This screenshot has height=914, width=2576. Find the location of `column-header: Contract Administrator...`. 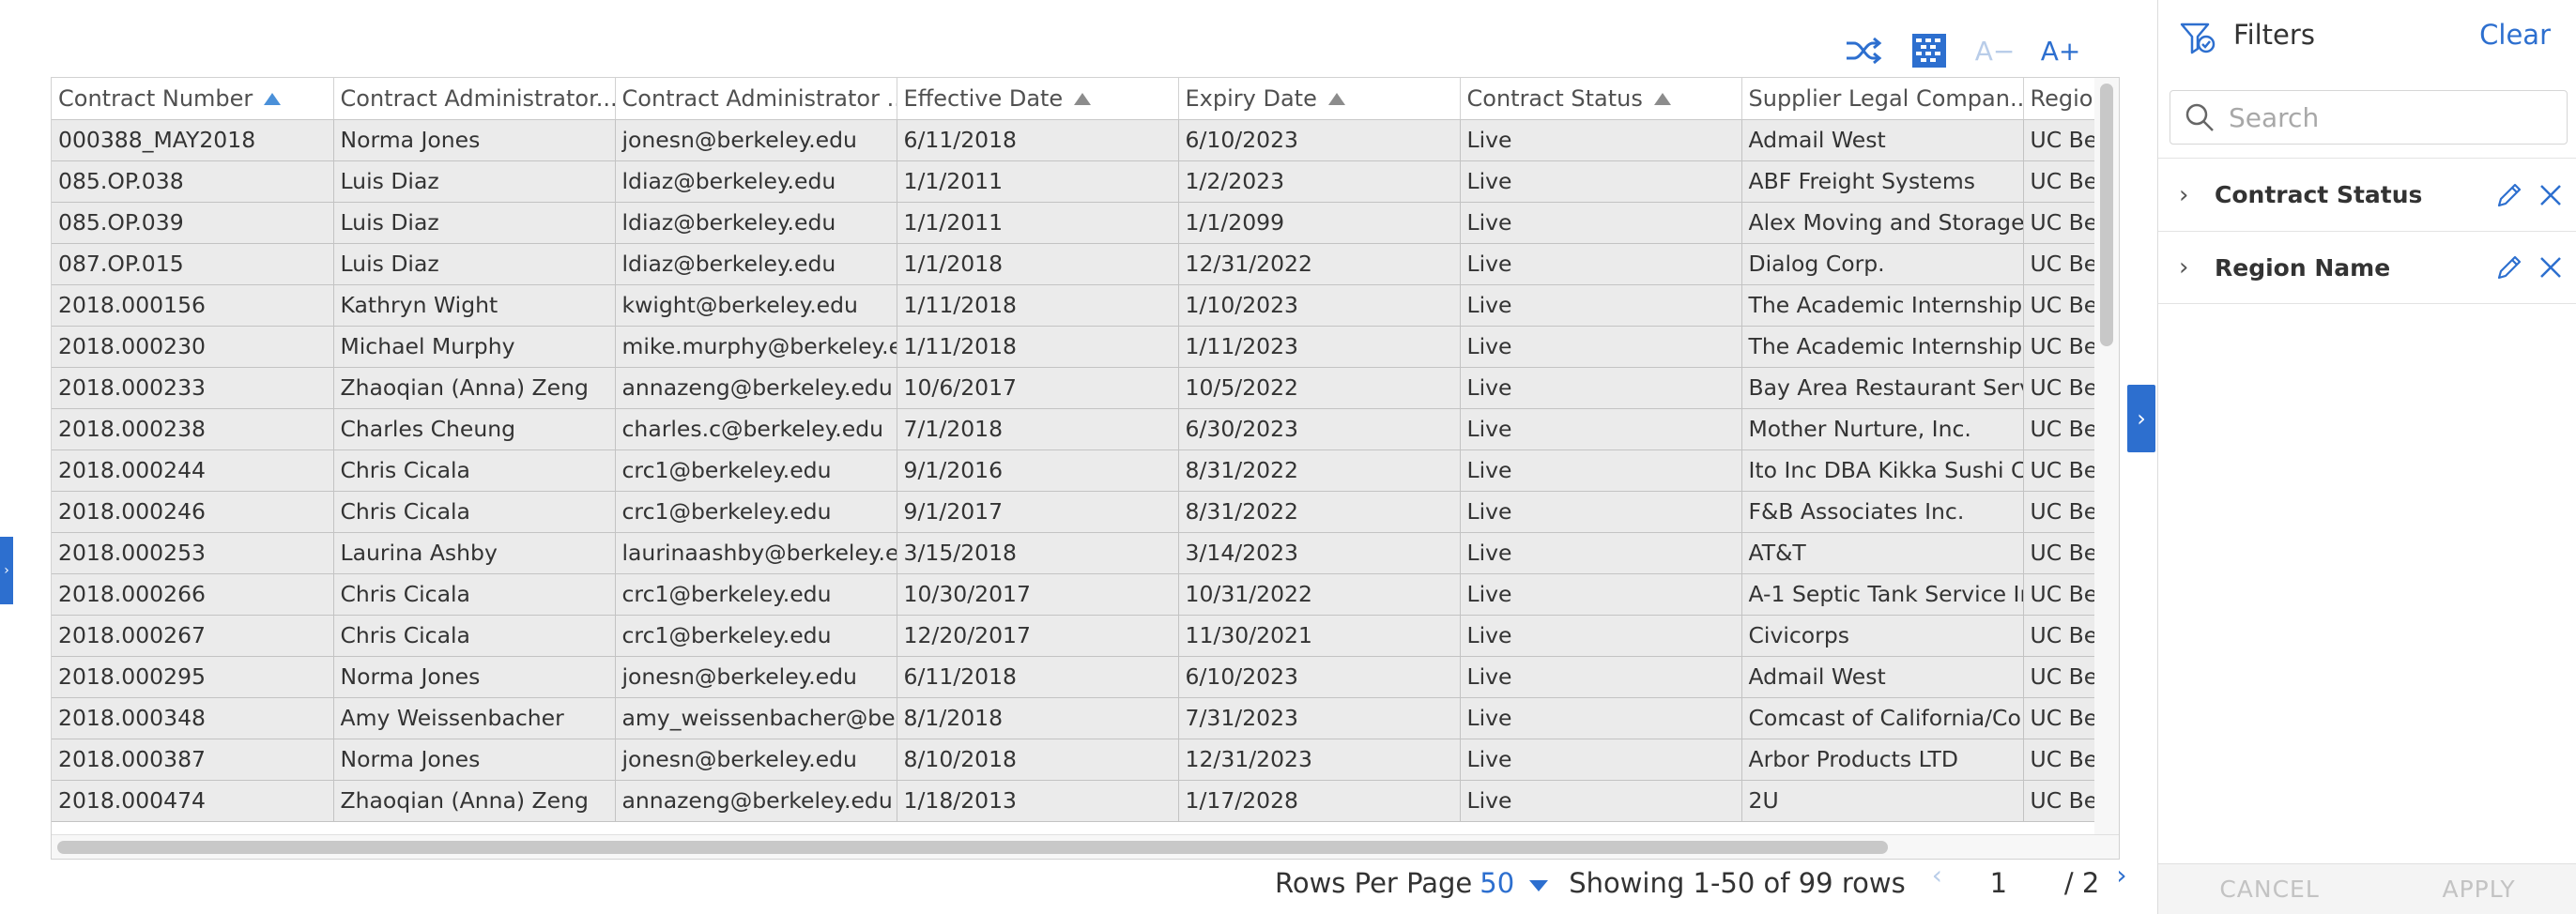

column-header: Contract Administrator... is located at coordinates (475, 99).